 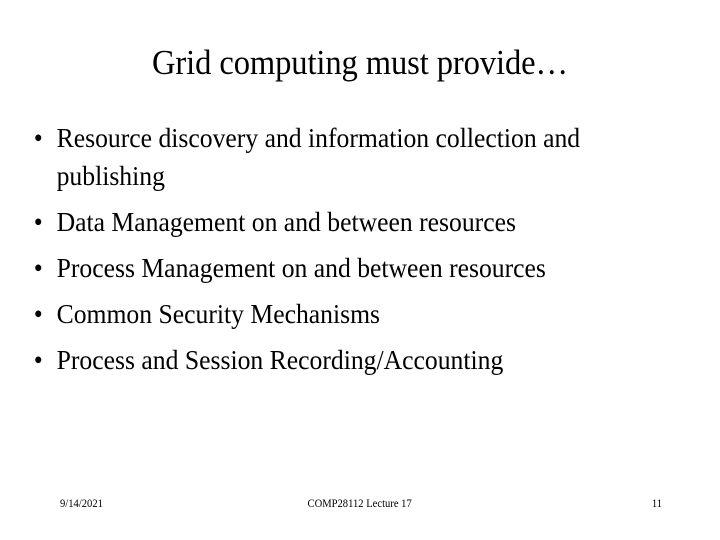 What do you see at coordinates (286, 222) in the screenshot?
I see `list-item-label: Data Management on and between resources` at bounding box center [286, 222].